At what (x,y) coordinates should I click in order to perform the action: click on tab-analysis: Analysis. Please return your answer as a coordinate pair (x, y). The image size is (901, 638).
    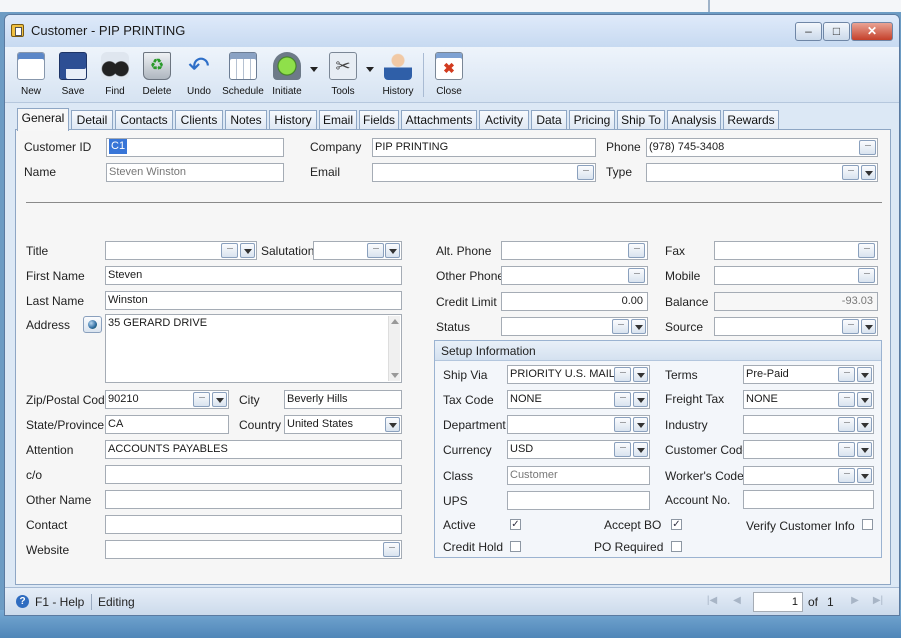
    Looking at the image, I should click on (694, 120).